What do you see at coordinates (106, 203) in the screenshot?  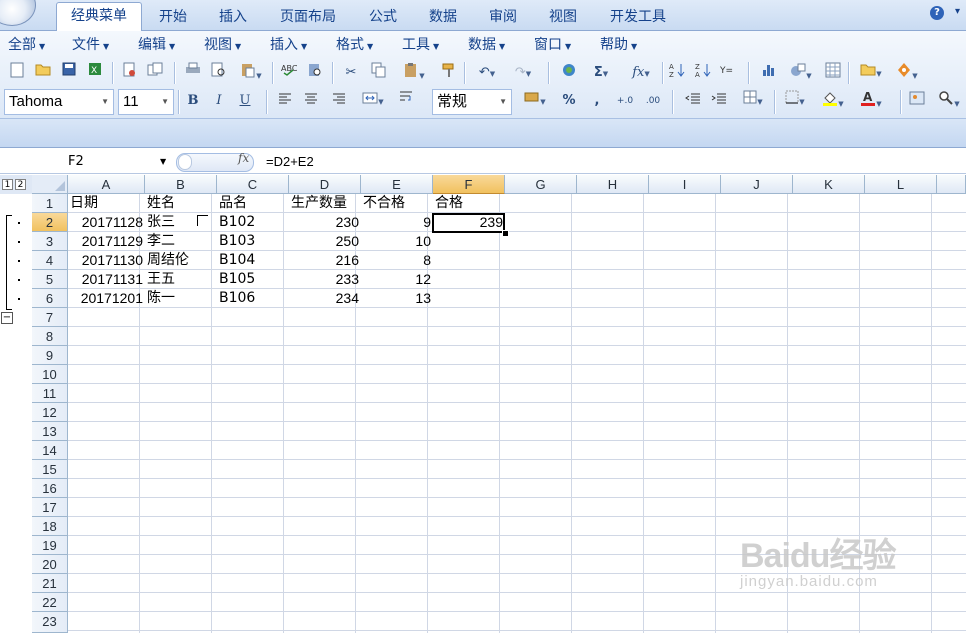 I see `cell-a1: 日期` at bounding box center [106, 203].